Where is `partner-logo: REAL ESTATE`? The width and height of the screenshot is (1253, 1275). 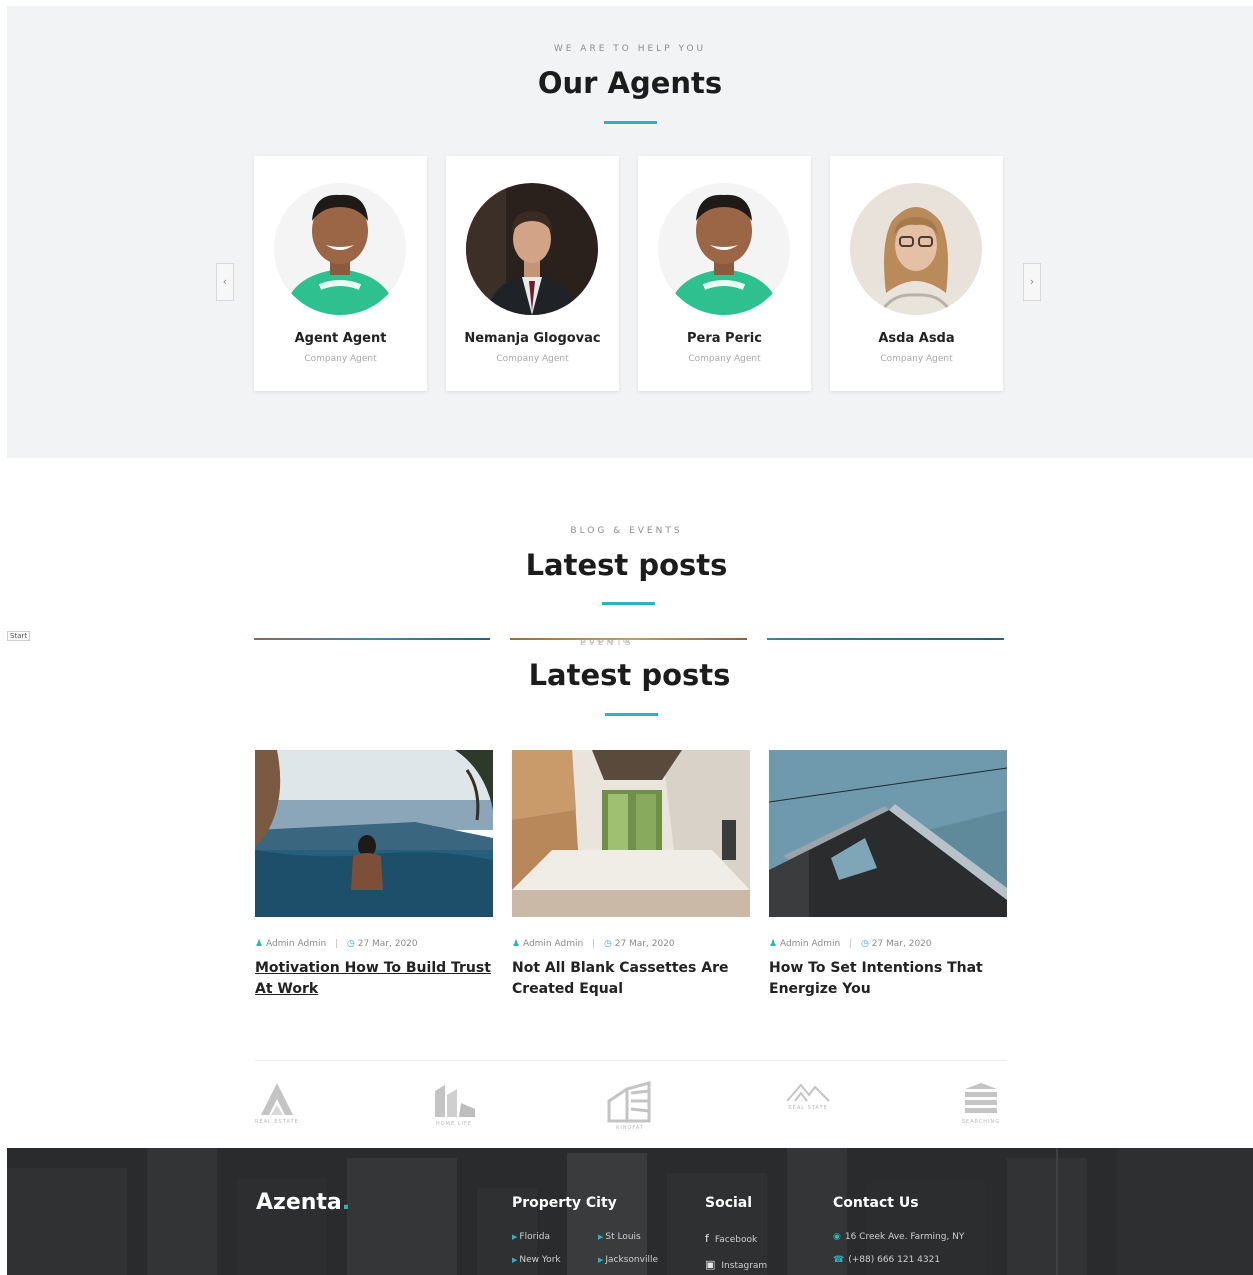
partner-logo: REAL ESTATE is located at coordinates (277, 1103).